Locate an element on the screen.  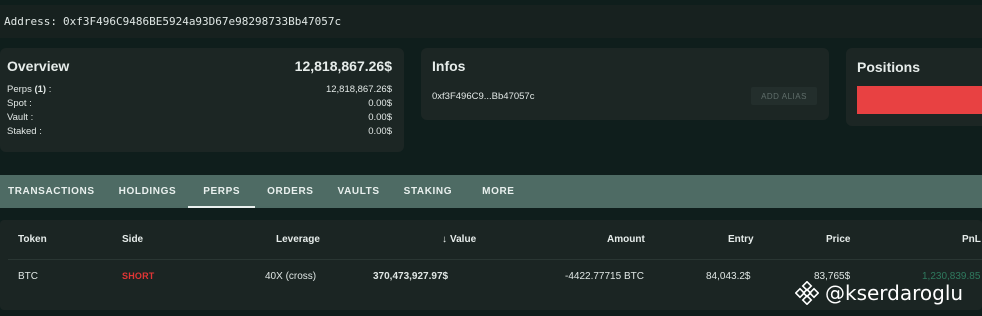
watermark: @kserdaroglu is located at coordinates (879, 293).